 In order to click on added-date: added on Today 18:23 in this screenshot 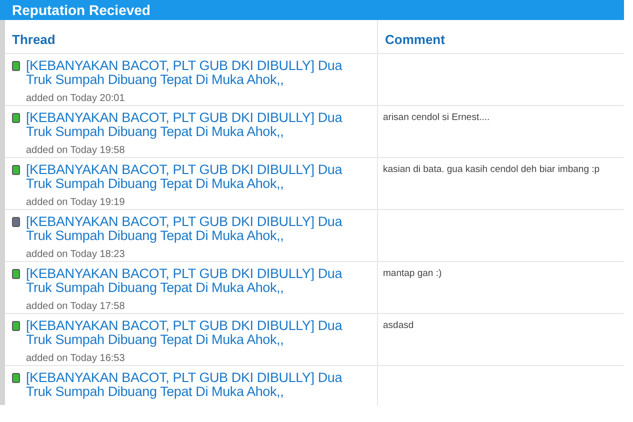, I will do `click(76, 255)`.